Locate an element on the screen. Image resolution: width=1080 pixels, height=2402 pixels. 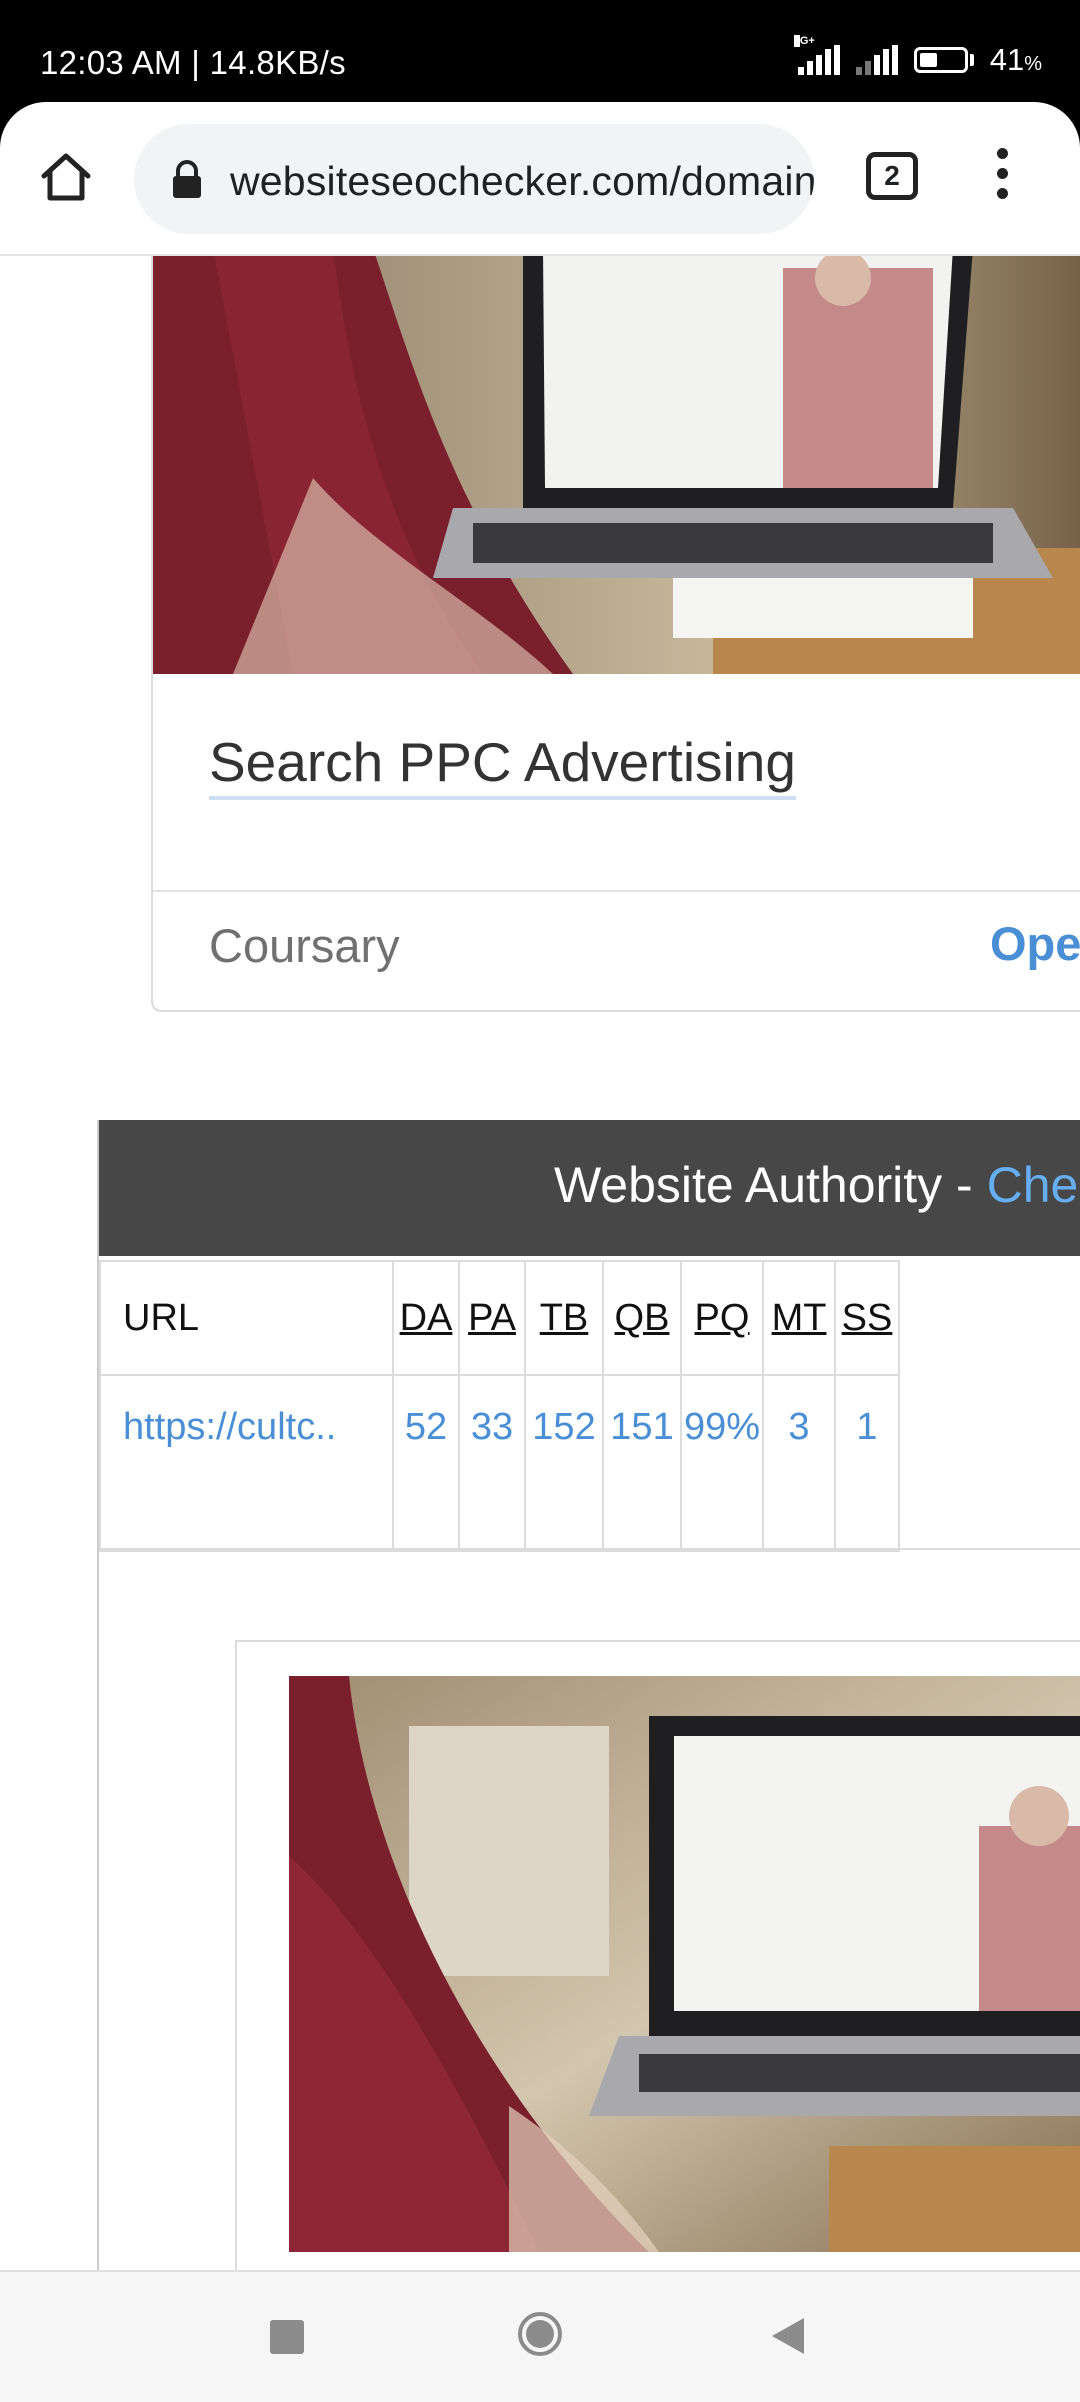
open-course-link: Open is located at coordinates (1035, 943).